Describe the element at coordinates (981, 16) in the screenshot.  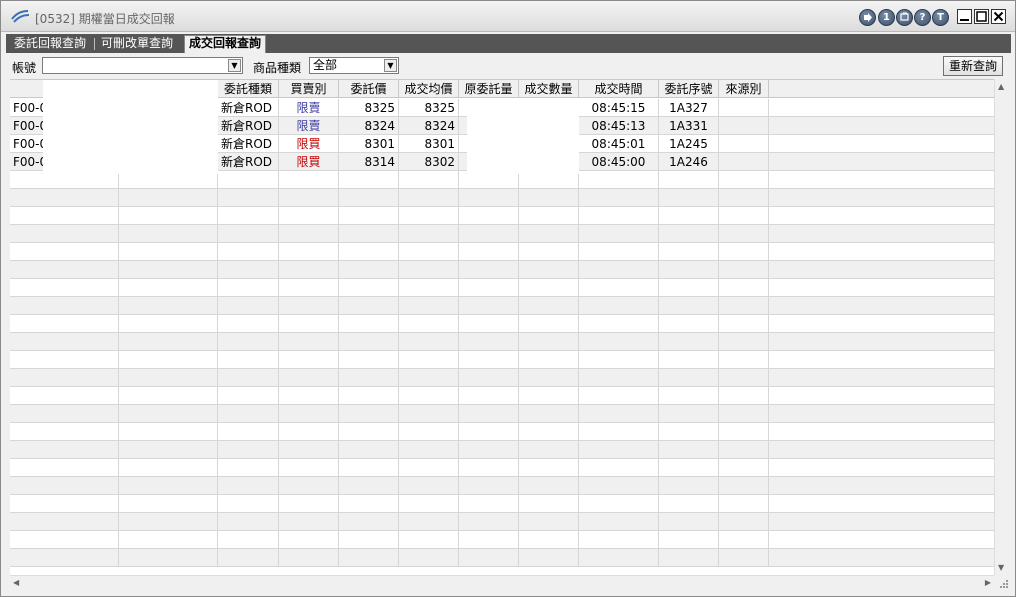
I see `maximize-button` at that location.